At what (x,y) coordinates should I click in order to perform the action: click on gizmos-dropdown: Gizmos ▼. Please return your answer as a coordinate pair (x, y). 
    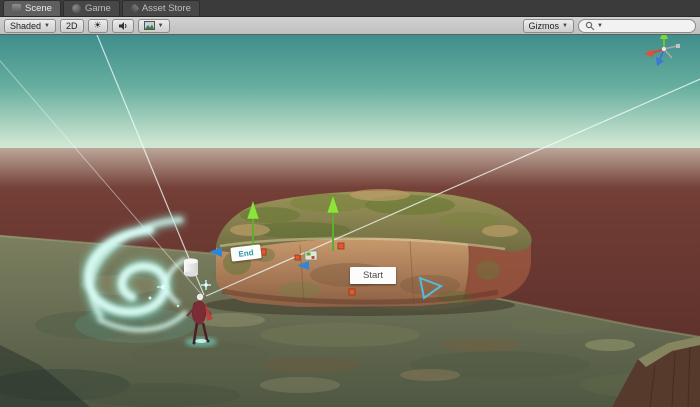
    Looking at the image, I should click on (548, 25).